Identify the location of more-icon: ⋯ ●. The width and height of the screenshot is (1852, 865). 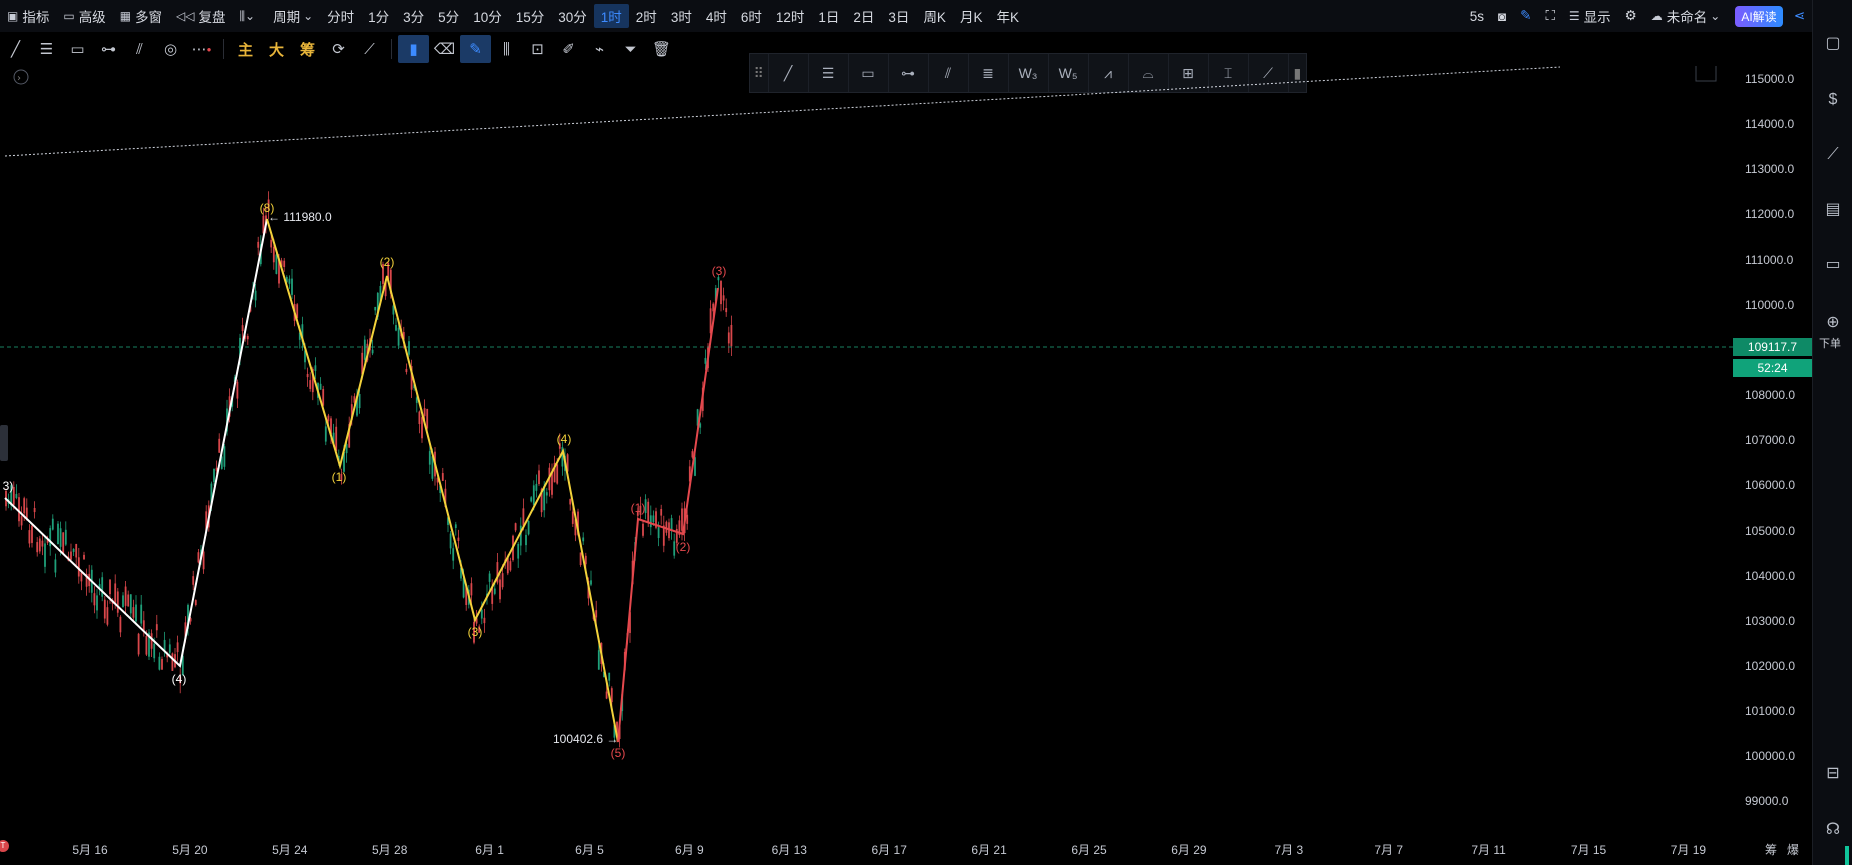
(201, 49).